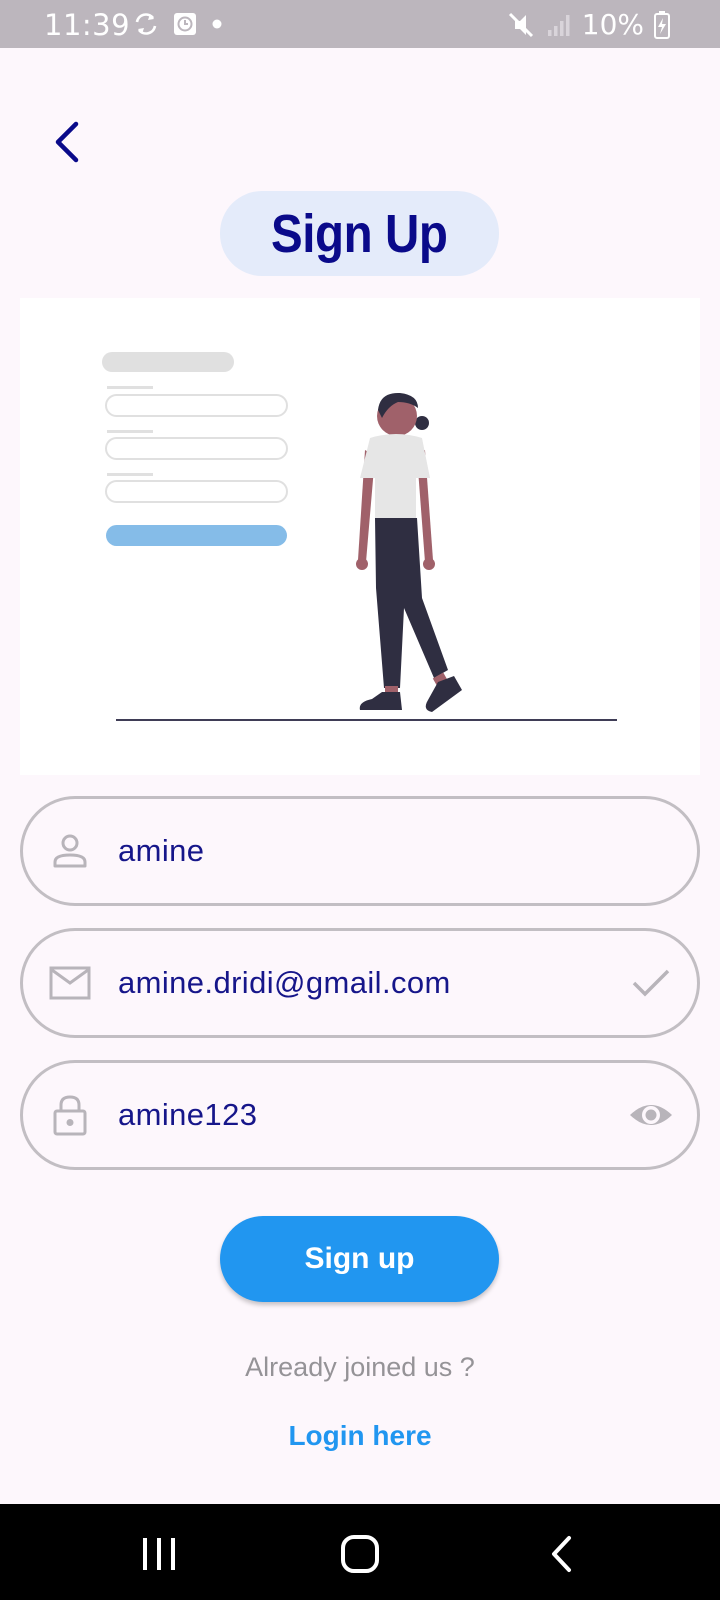  Describe the element at coordinates (161, 850) in the screenshot. I see `username-value: amine` at that location.